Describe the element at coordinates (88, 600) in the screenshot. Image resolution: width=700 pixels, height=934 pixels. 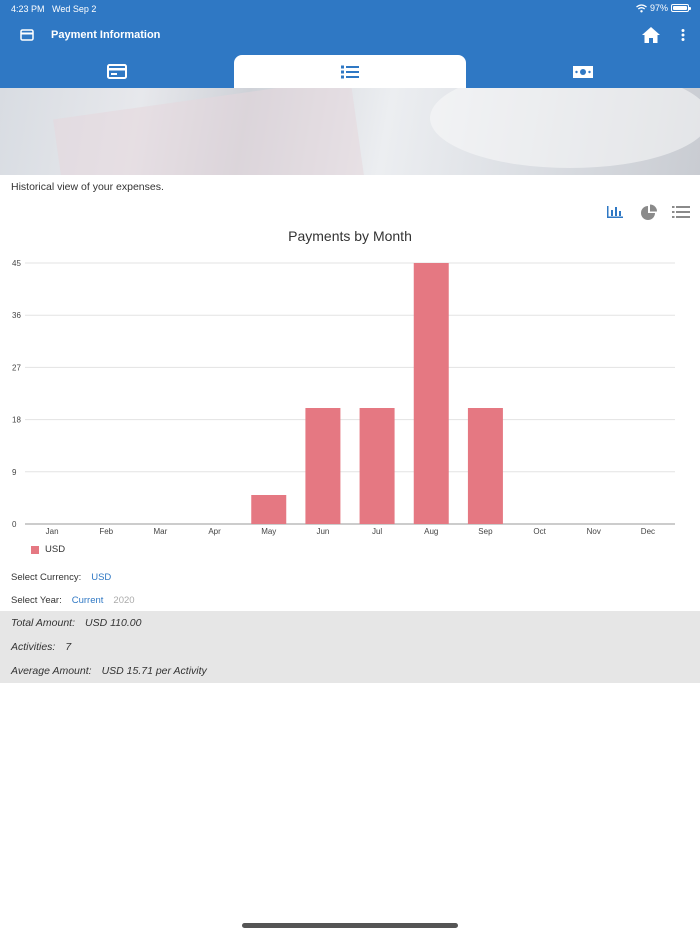
I see `year-option-current: Current` at that location.